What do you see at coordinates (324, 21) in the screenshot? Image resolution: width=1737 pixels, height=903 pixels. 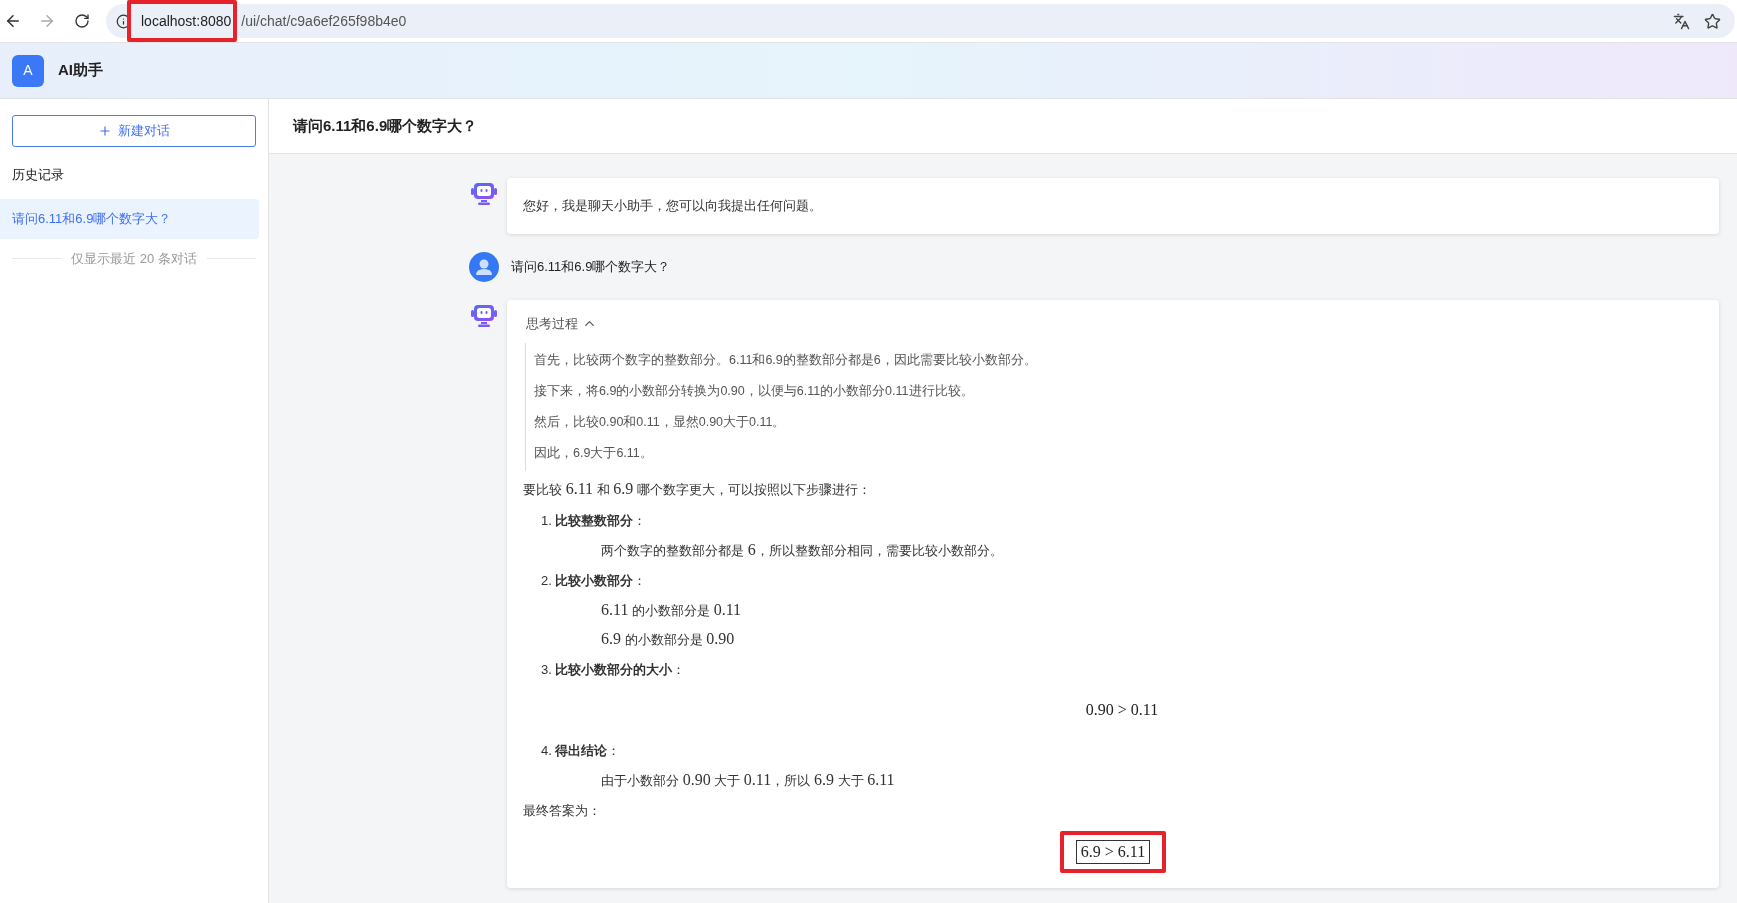 I see `url-path: /ui/chat/c9a6ef265f98b4e0` at bounding box center [324, 21].